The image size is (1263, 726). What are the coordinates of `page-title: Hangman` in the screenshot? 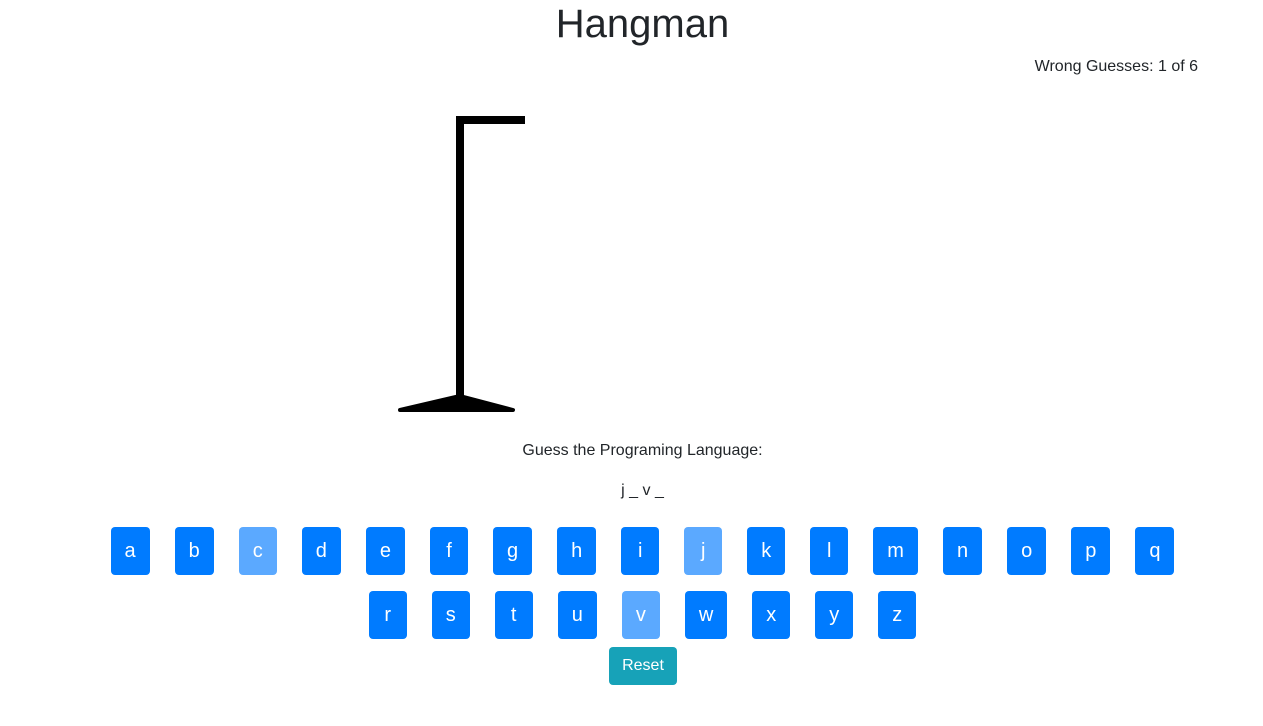 It's located at (642, 24).